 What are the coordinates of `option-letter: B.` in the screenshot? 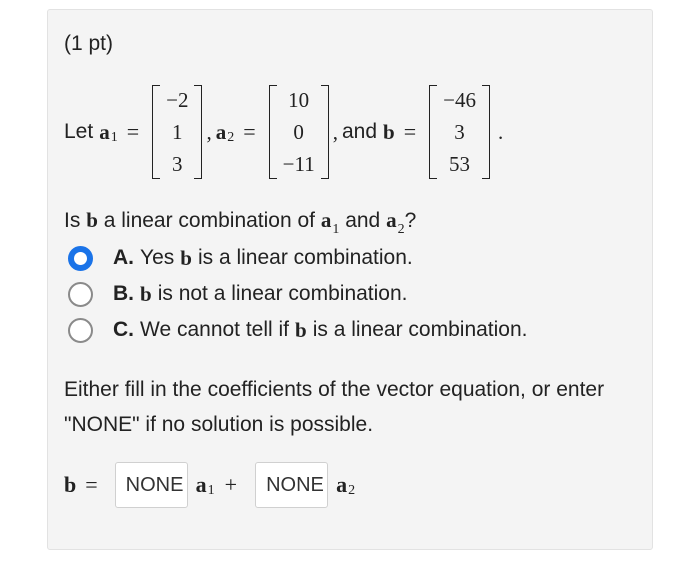 It's located at (123, 293).